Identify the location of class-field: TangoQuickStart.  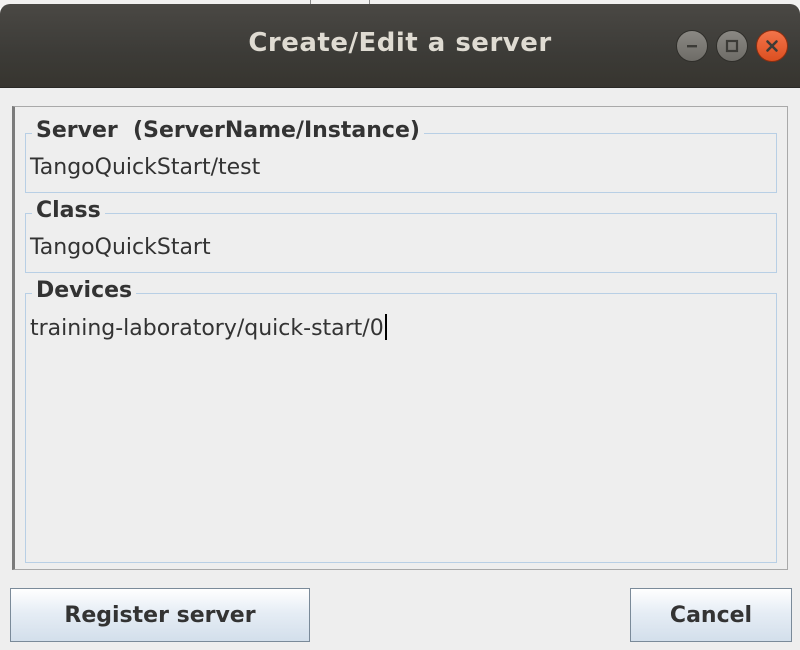
(400, 248).